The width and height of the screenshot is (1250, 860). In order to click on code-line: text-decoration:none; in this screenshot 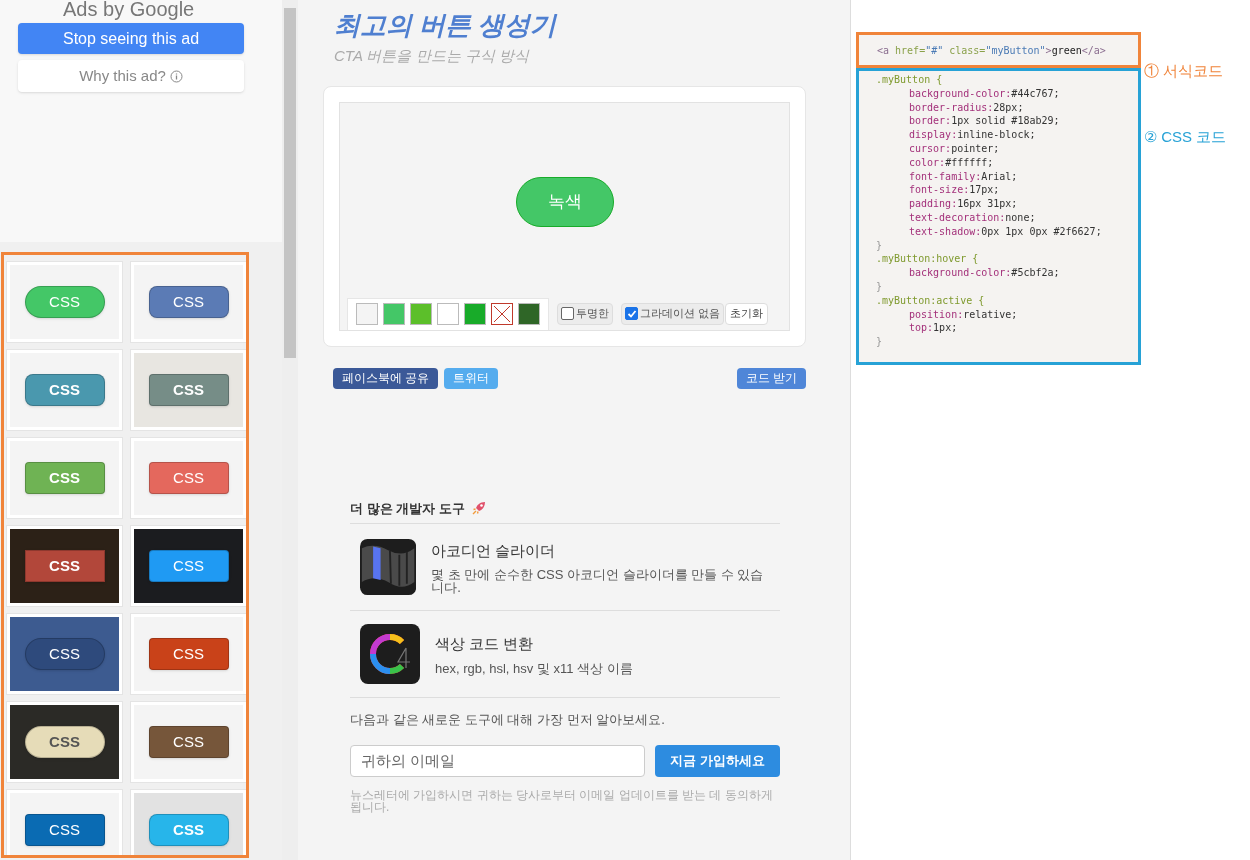, I will do `click(972, 217)`.